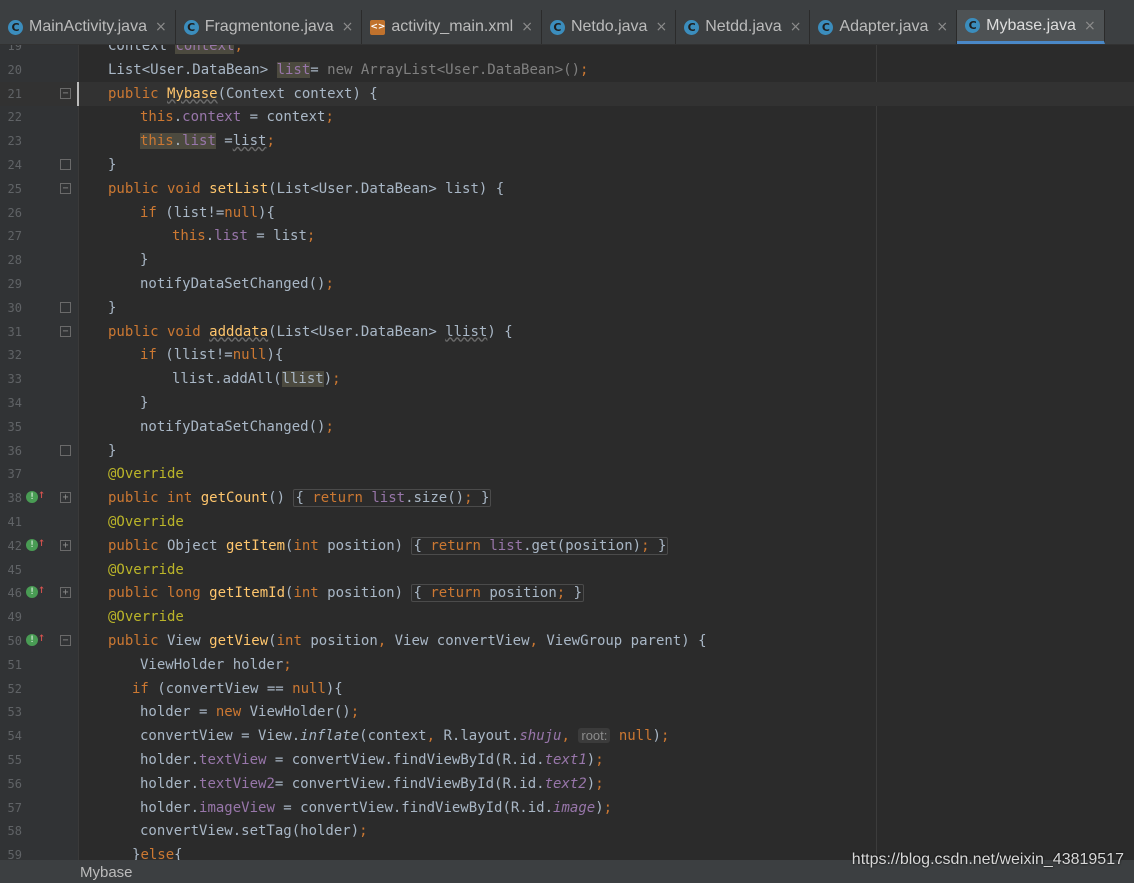 This screenshot has width=1134, height=883. What do you see at coordinates (175, 51) in the screenshot?
I see `code-text: Context context;` at bounding box center [175, 51].